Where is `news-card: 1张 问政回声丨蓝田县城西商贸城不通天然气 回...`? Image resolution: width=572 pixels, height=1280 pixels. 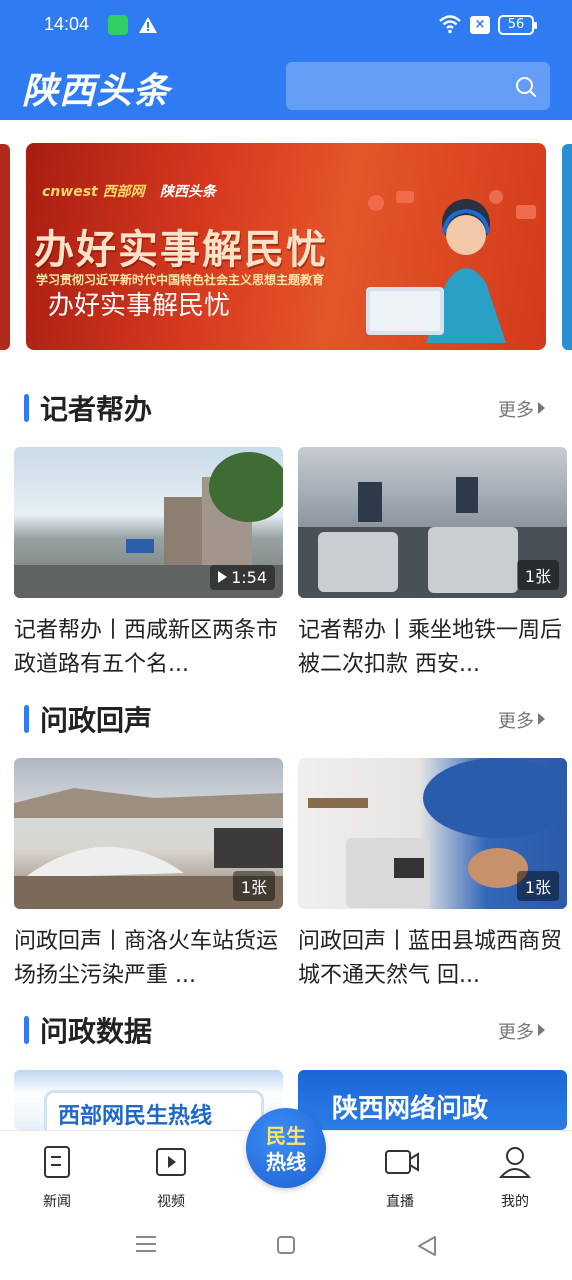
news-card: 1张 问政回声丨蓝田县城西商贸城不通天然气 回... is located at coordinates (432, 875).